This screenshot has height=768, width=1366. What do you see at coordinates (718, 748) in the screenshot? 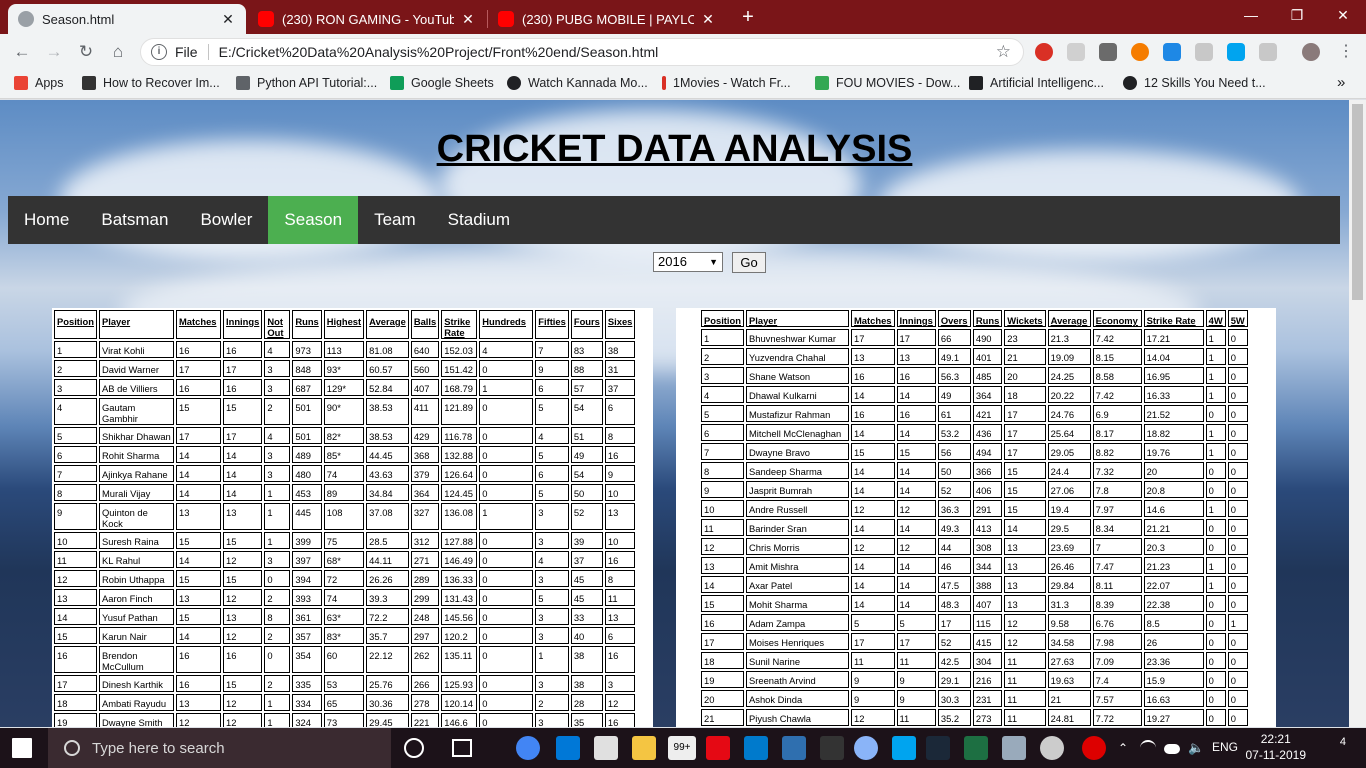
I see `netflix-icon` at bounding box center [718, 748].